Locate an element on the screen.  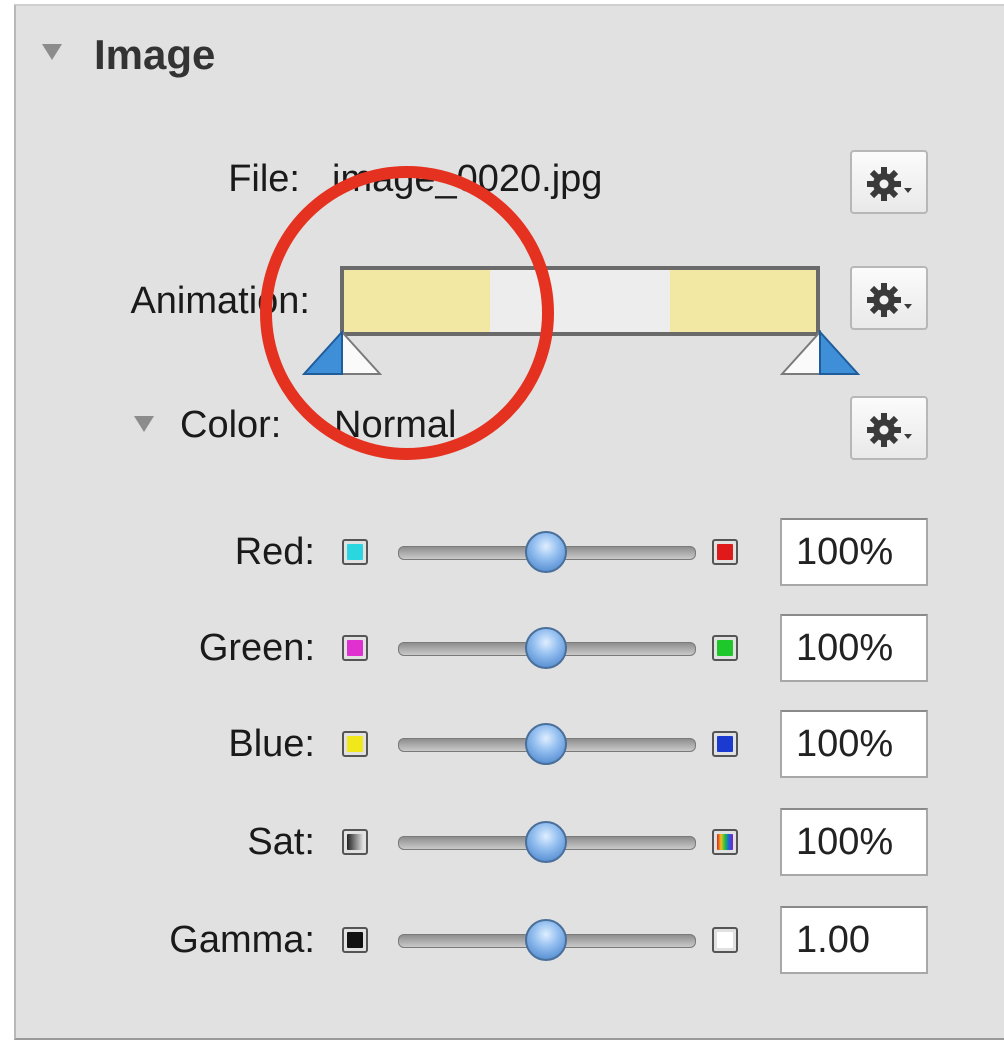
sat-min-swatch is located at coordinates (355, 842).